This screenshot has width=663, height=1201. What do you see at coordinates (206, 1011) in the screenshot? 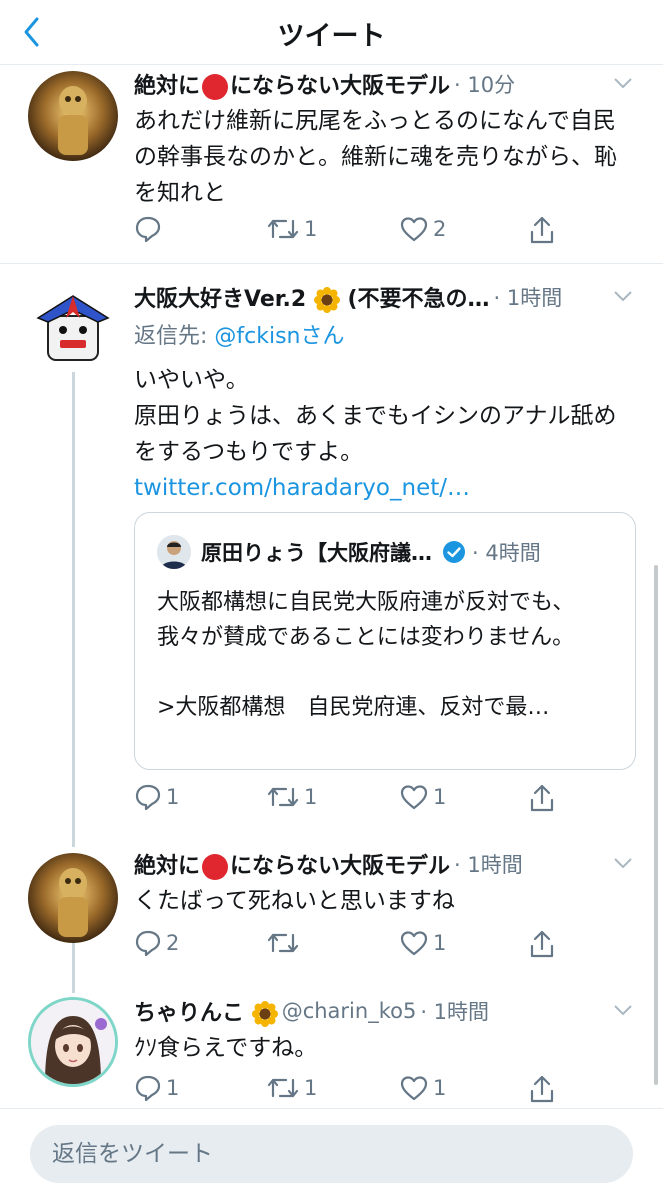
I see `display-name: ちゃりんこ` at bounding box center [206, 1011].